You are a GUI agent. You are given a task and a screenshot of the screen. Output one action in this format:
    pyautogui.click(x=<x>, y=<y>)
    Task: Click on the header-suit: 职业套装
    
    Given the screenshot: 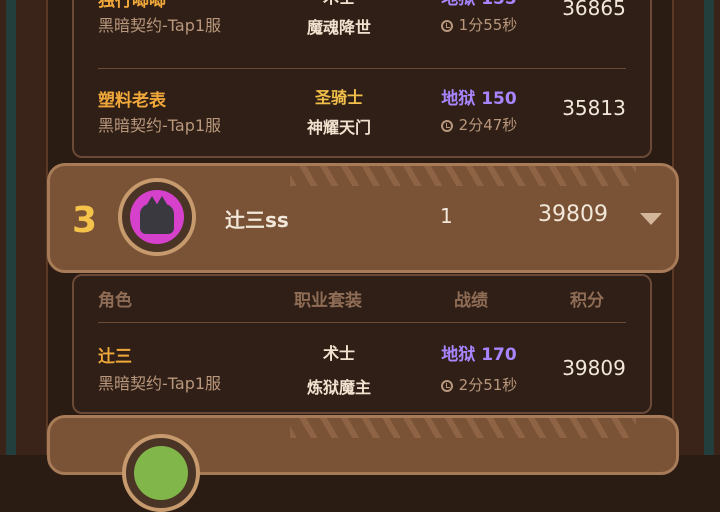 What is the action you would take?
    pyautogui.click(x=328, y=301)
    